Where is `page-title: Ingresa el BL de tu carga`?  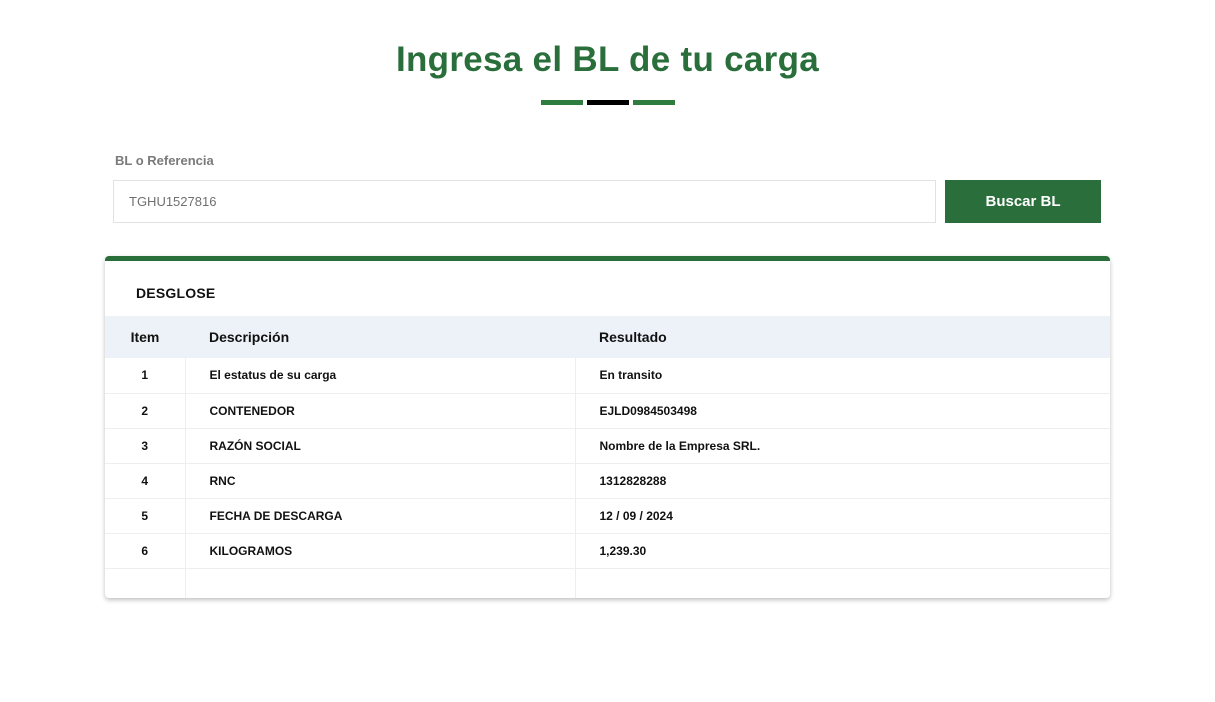
page-title: Ingresa el BL de tu carga is located at coordinates (607, 59).